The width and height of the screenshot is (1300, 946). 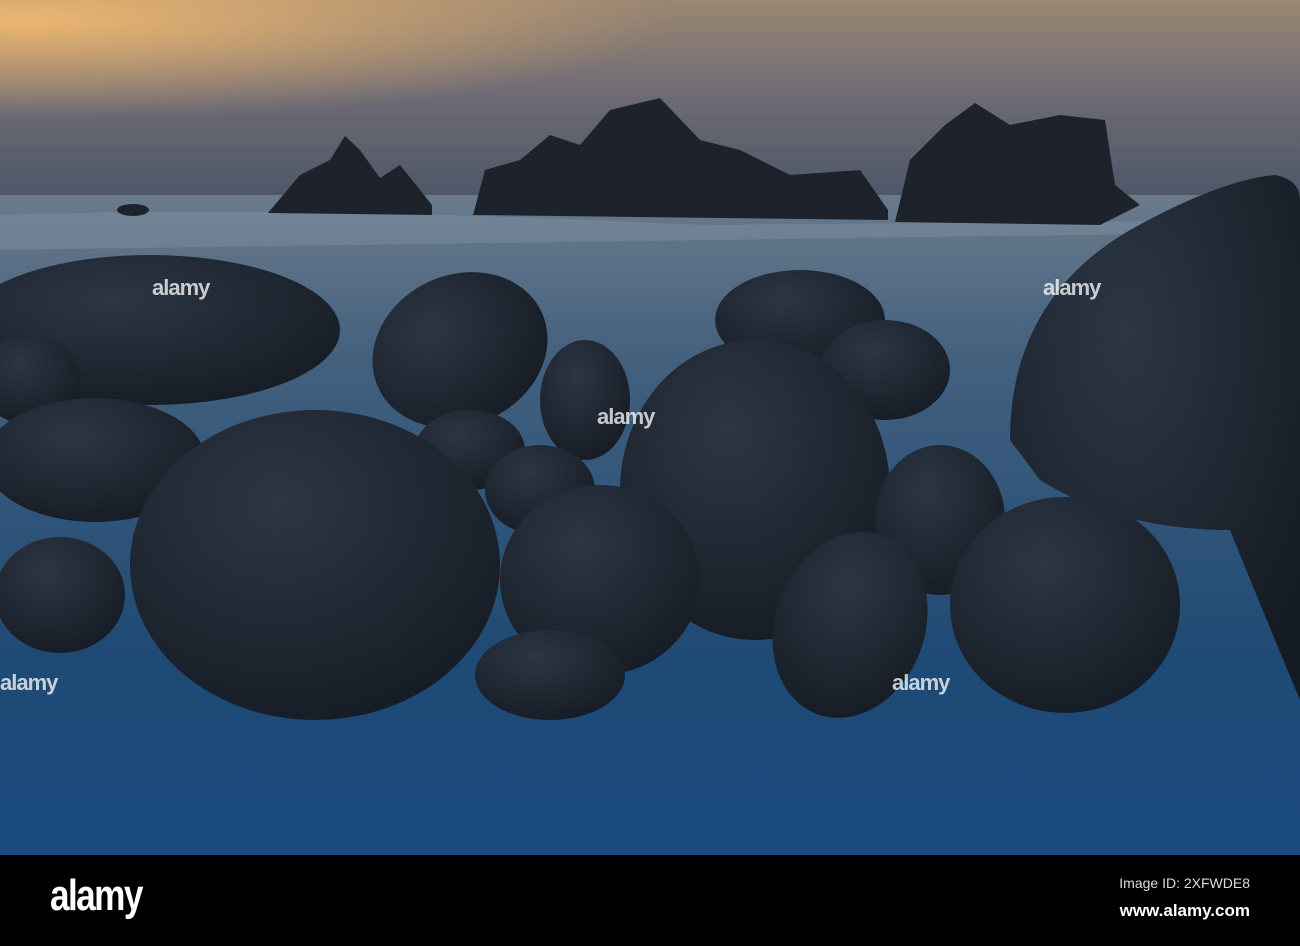 I want to click on distant-rock, so click(x=133, y=210).